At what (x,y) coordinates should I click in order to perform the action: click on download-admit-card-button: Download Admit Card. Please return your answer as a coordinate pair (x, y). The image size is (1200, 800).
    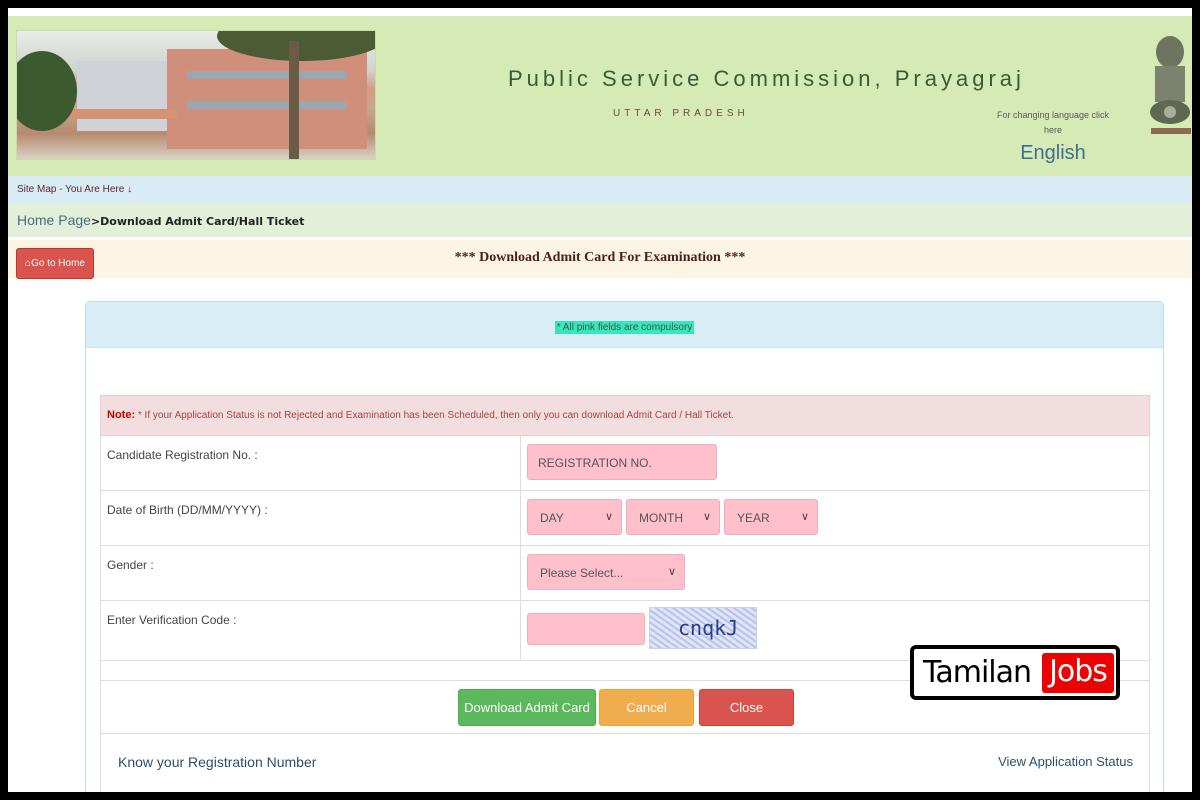
    Looking at the image, I should click on (527, 707).